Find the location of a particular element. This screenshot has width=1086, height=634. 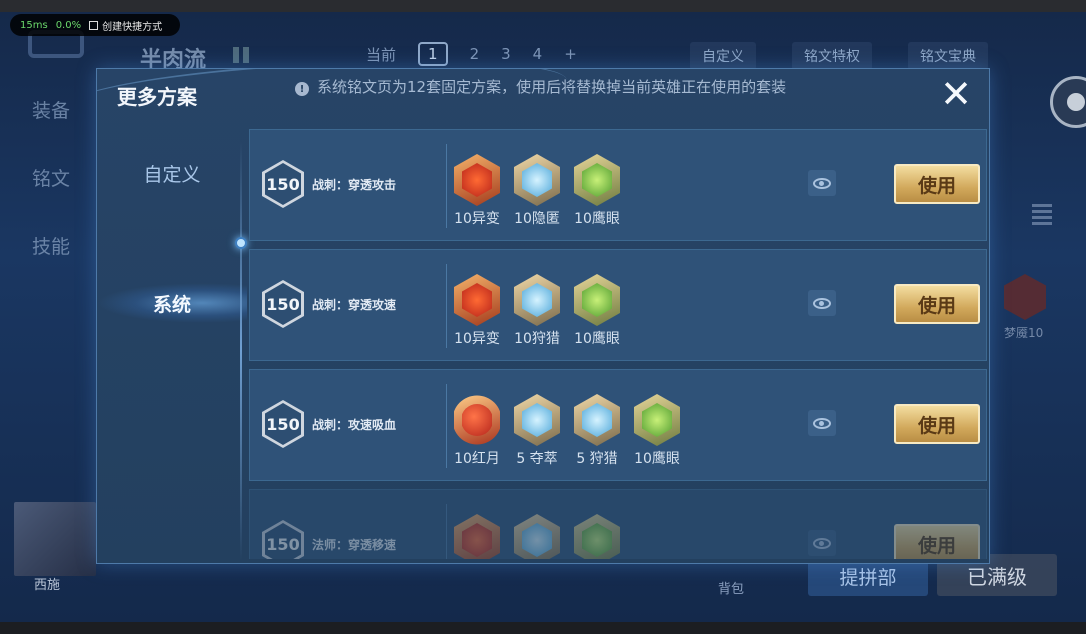

modal-title: 更多方案 is located at coordinates (157, 97).